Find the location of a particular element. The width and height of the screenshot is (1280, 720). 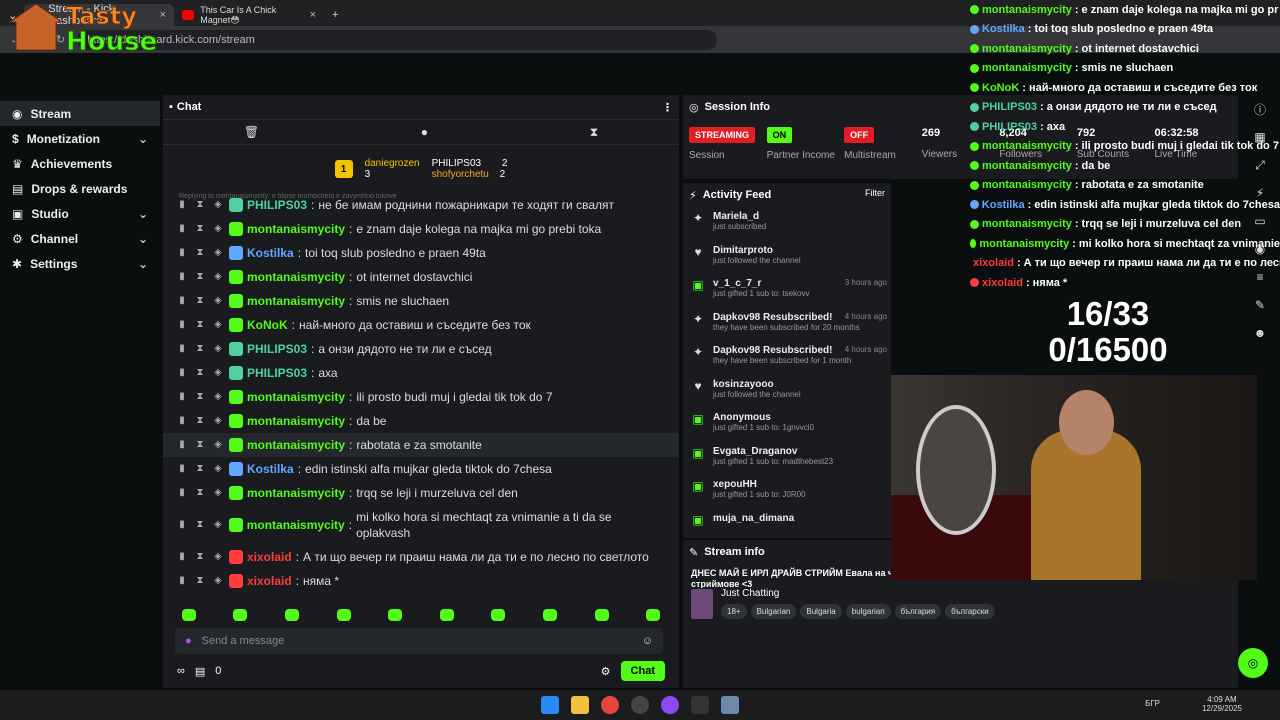

new-tab-button: + is located at coordinates (335, 15).